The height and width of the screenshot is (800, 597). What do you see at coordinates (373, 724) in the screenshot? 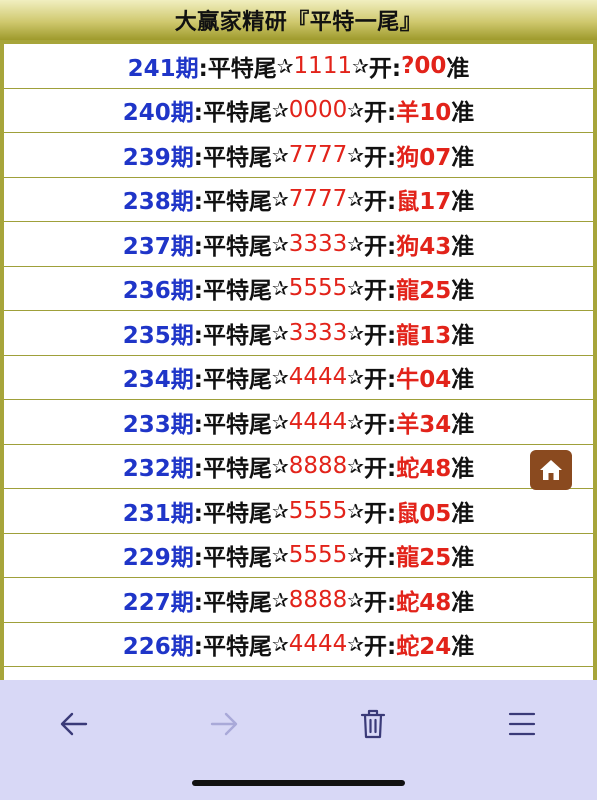
I see `delete-button` at bounding box center [373, 724].